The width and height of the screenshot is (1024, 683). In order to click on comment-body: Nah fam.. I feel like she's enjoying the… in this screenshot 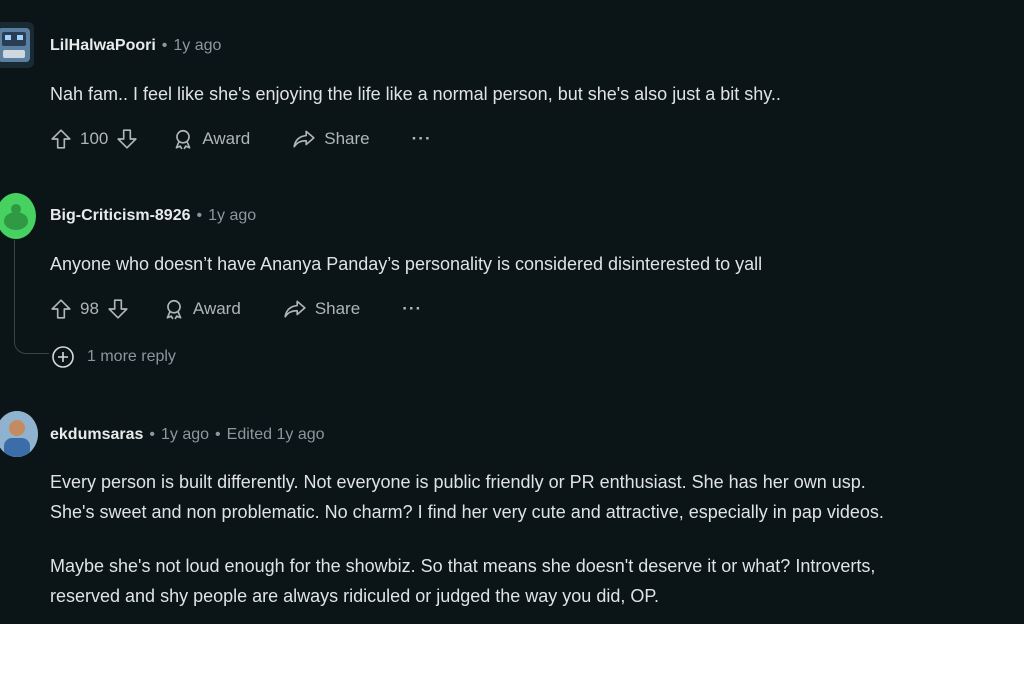, I will do `click(415, 94)`.